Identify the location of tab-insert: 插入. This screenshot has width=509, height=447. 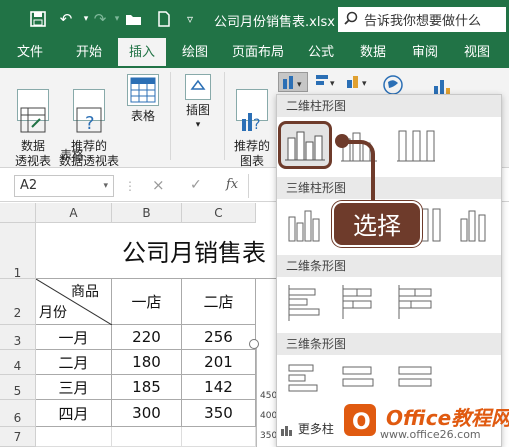
(142, 53).